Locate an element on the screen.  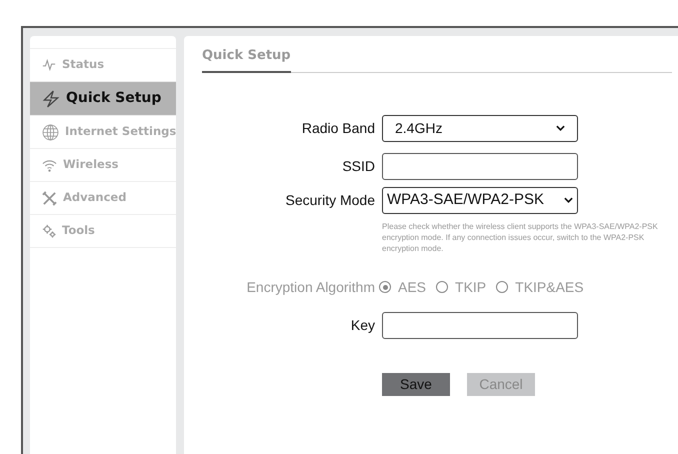
sidebar-item: Internet Settings is located at coordinates (103, 132).